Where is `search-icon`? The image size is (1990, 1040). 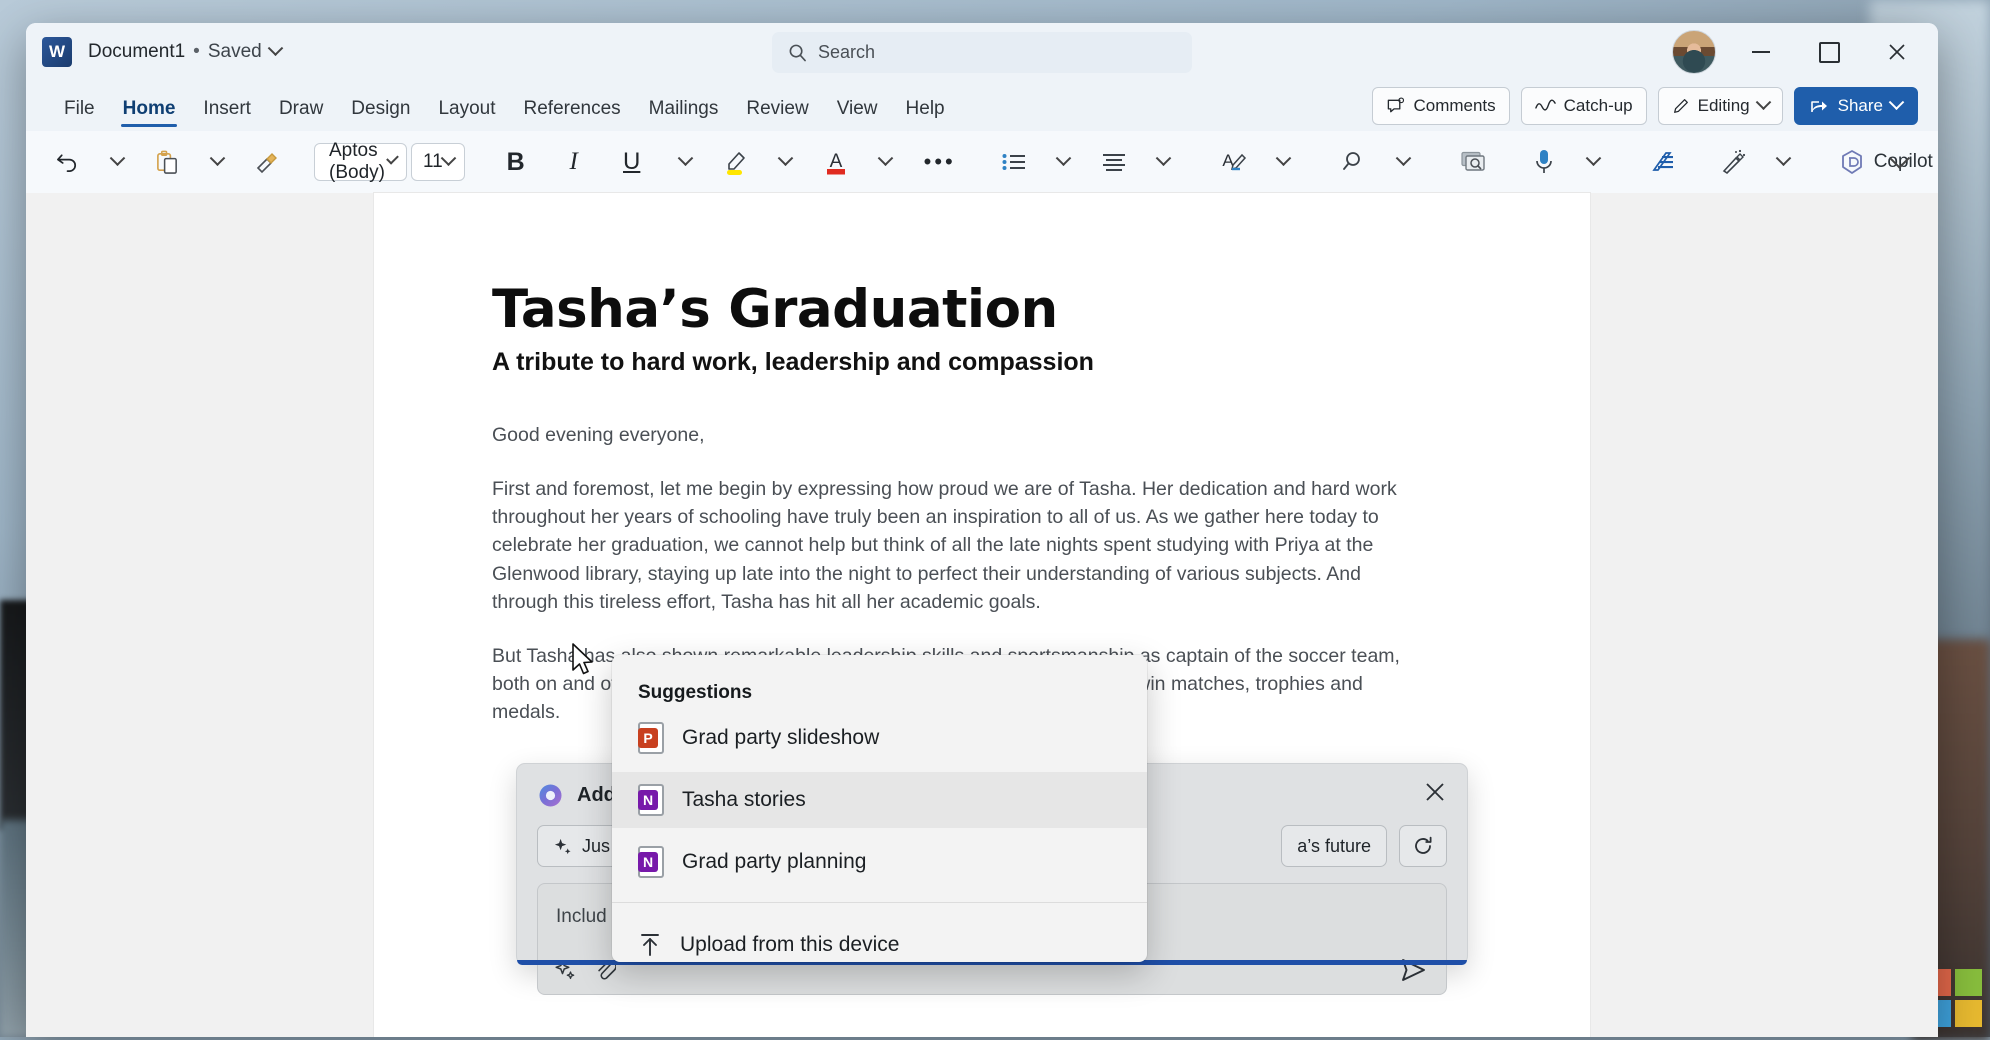 search-icon is located at coordinates (797, 52).